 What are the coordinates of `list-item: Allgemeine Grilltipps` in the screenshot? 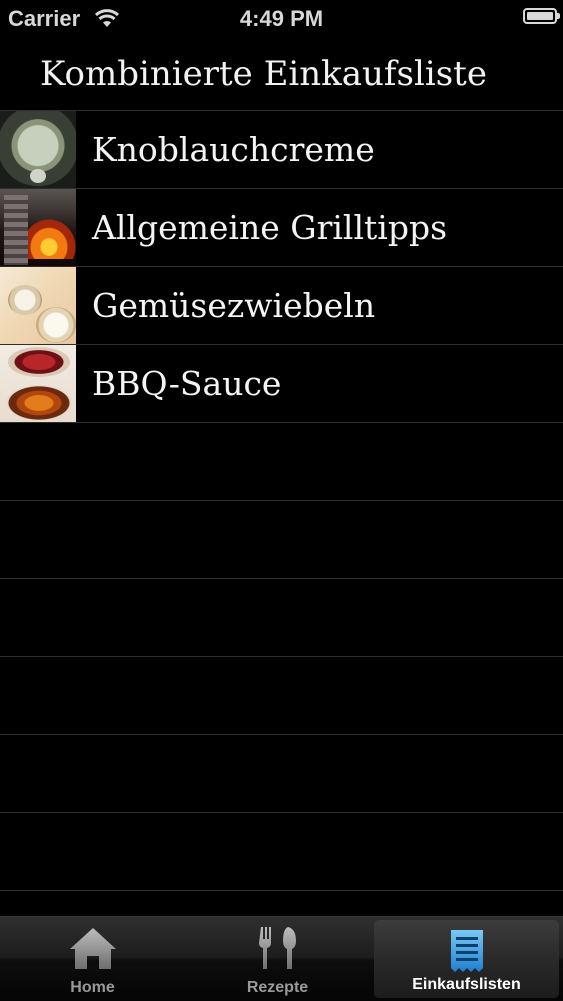 It's located at (281, 228).